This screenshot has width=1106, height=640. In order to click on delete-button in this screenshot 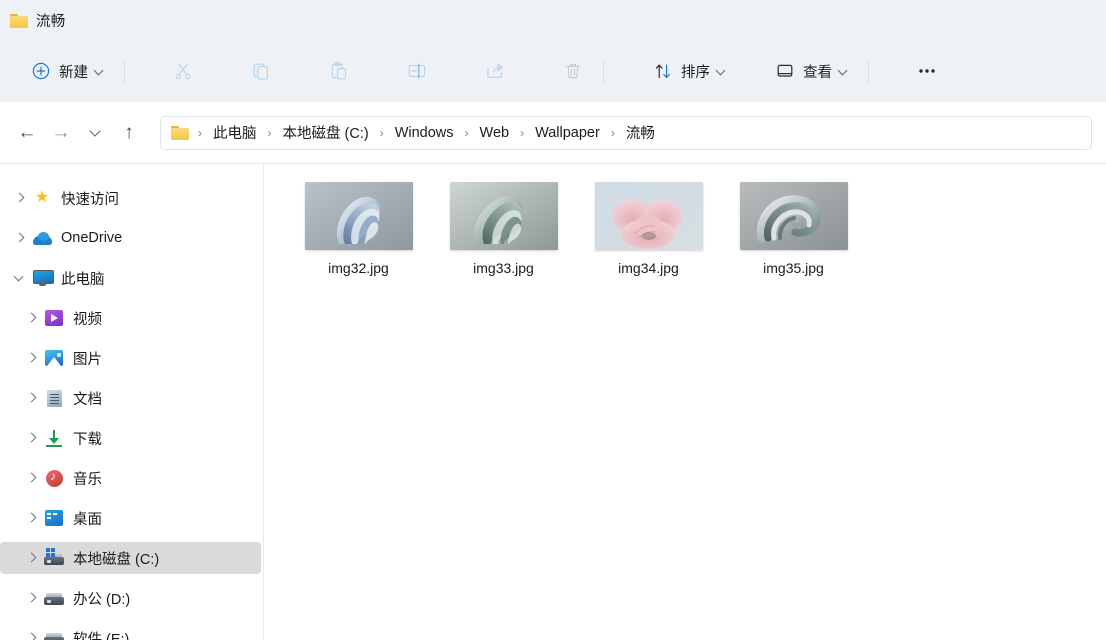, I will do `click(573, 71)`.